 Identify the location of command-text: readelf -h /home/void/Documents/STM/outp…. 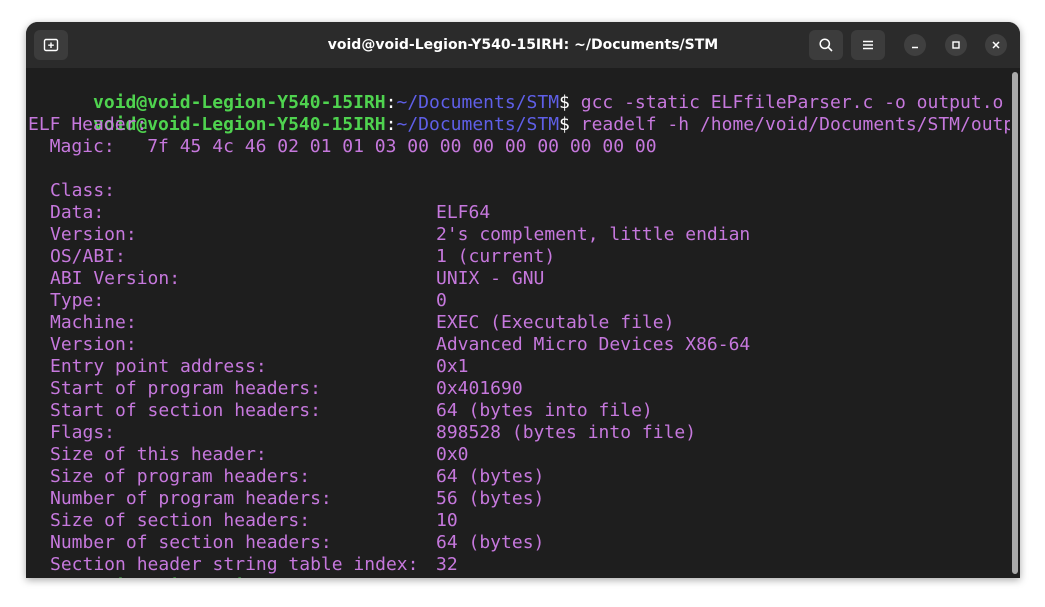
(789, 124).